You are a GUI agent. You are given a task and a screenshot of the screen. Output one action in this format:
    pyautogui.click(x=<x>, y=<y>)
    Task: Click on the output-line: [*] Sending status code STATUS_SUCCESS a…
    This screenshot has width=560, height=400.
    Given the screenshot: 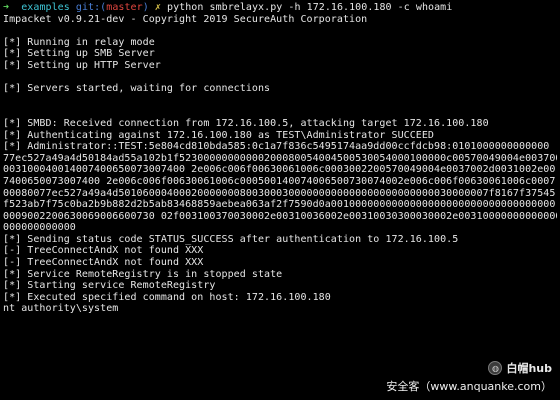 What is the action you would take?
    pyautogui.click(x=231, y=239)
    